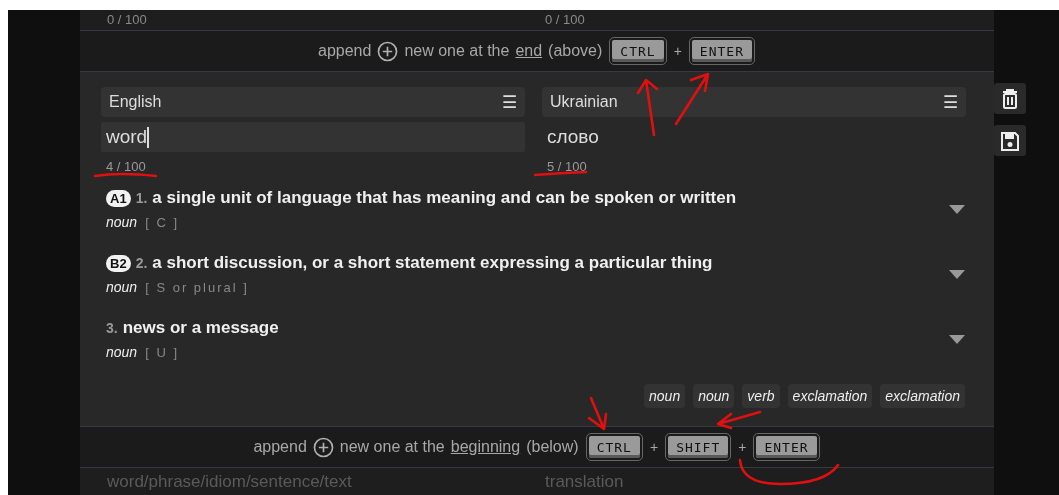 This screenshot has height=495, width=1059. What do you see at coordinates (126, 167) in the screenshot?
I see `character-counter: 4 / 100` at bounding box center [126, 167].